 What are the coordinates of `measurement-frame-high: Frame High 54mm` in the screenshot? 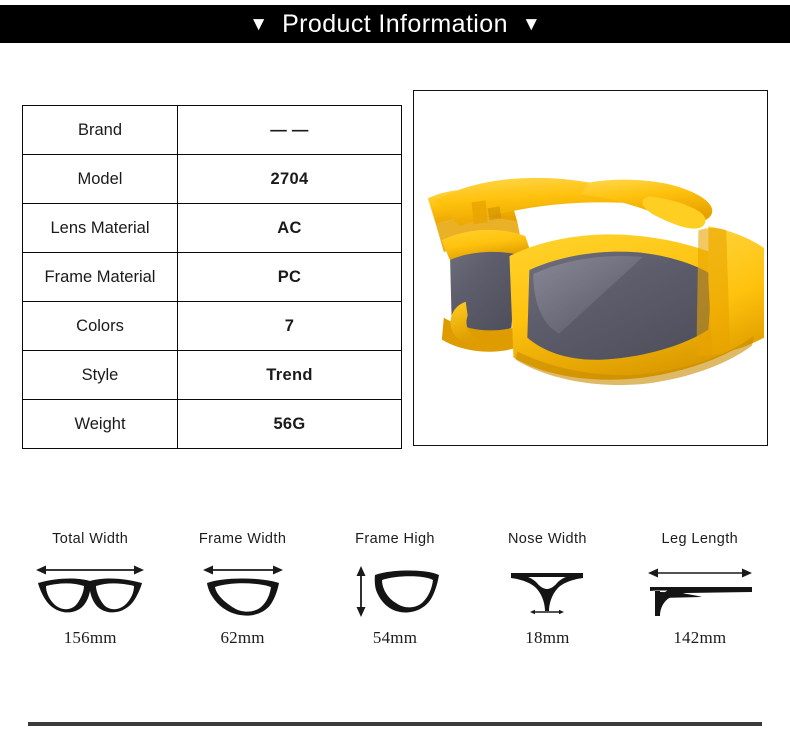 It's located at (395, 593).